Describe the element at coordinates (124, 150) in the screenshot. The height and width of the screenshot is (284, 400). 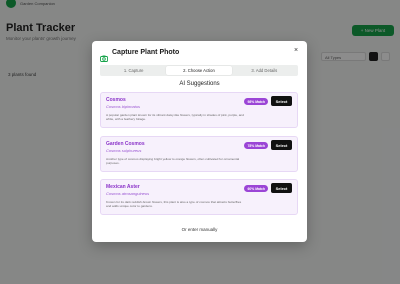
I see `suggestion-scientific-name: Cosmos sulphureus` at that location.